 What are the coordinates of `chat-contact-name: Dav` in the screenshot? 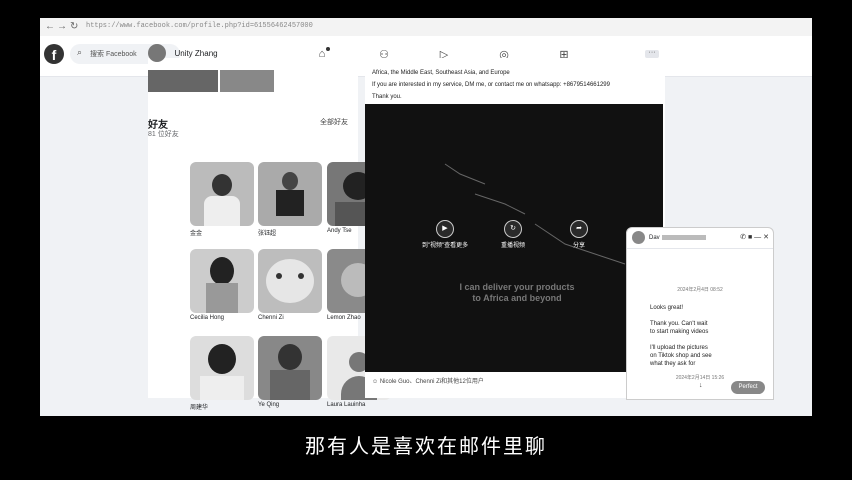 It's located at (677, 238).